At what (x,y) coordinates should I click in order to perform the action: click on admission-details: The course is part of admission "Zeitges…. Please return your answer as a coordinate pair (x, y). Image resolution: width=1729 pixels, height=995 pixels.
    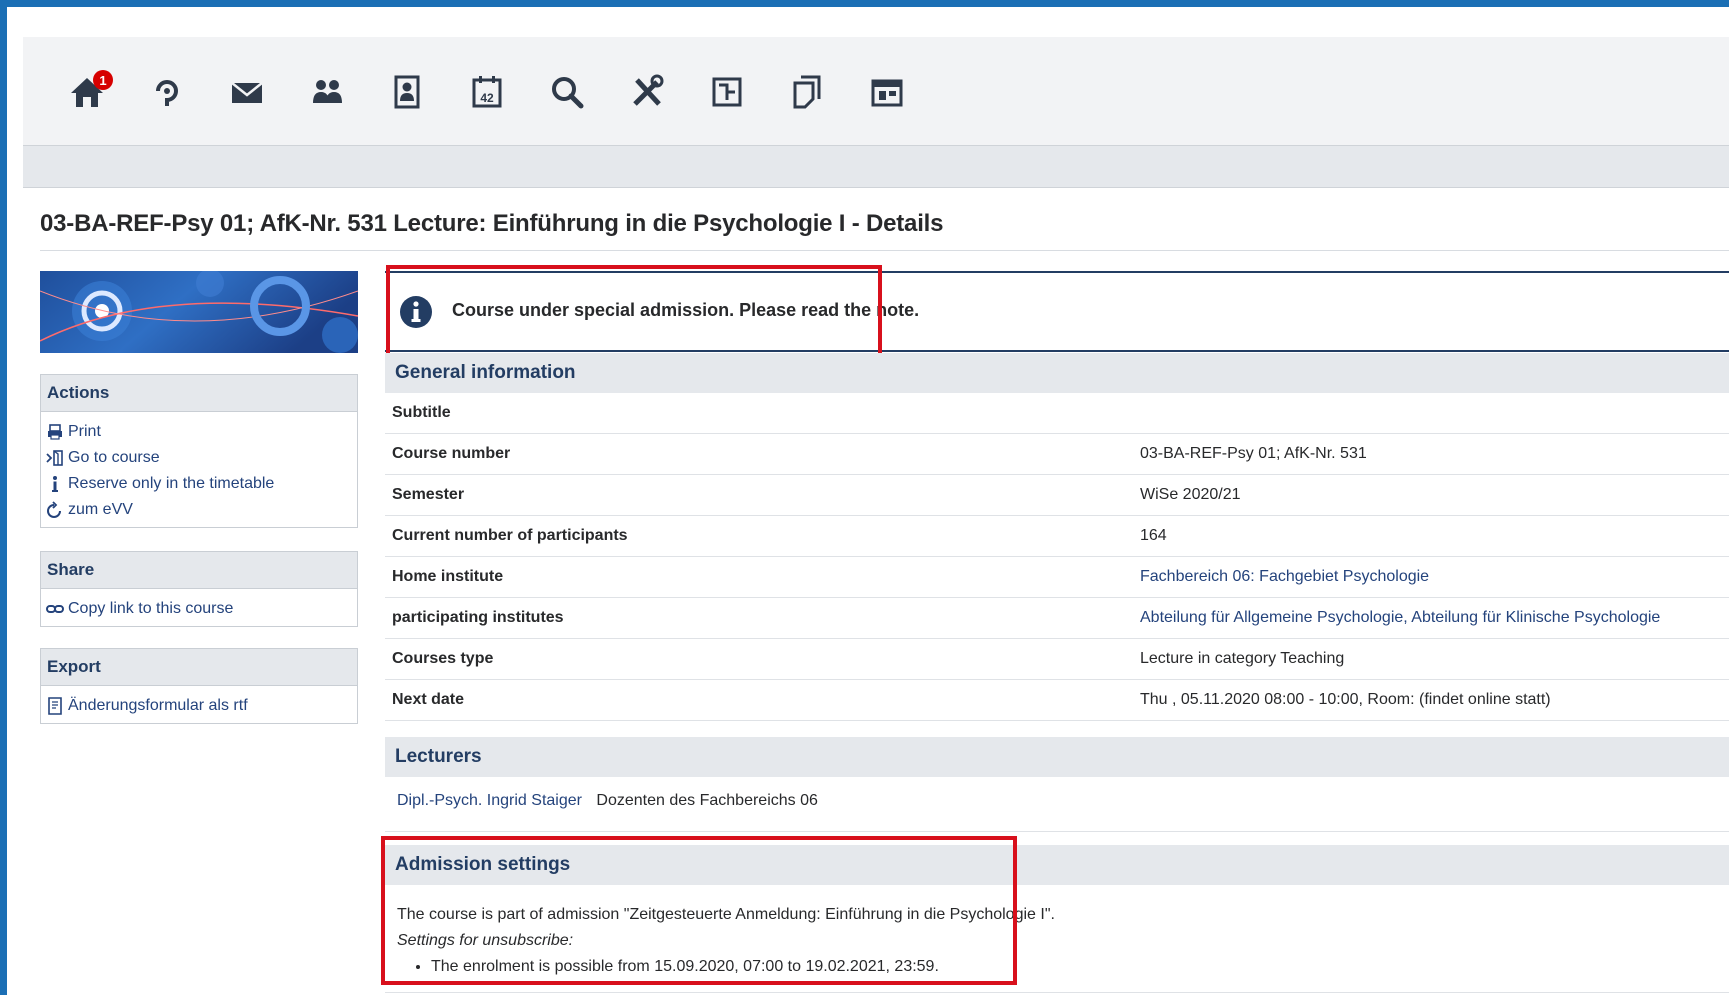
    Looking at the image, I should click on (726, 941).